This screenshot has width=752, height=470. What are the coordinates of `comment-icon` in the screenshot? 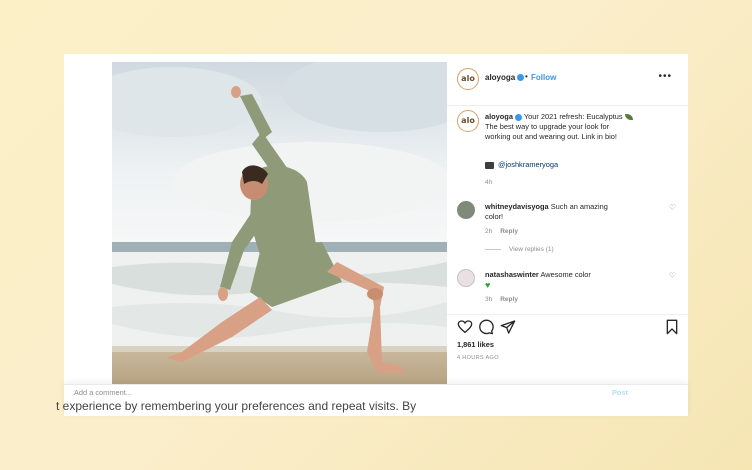 It's located at (486, 327).